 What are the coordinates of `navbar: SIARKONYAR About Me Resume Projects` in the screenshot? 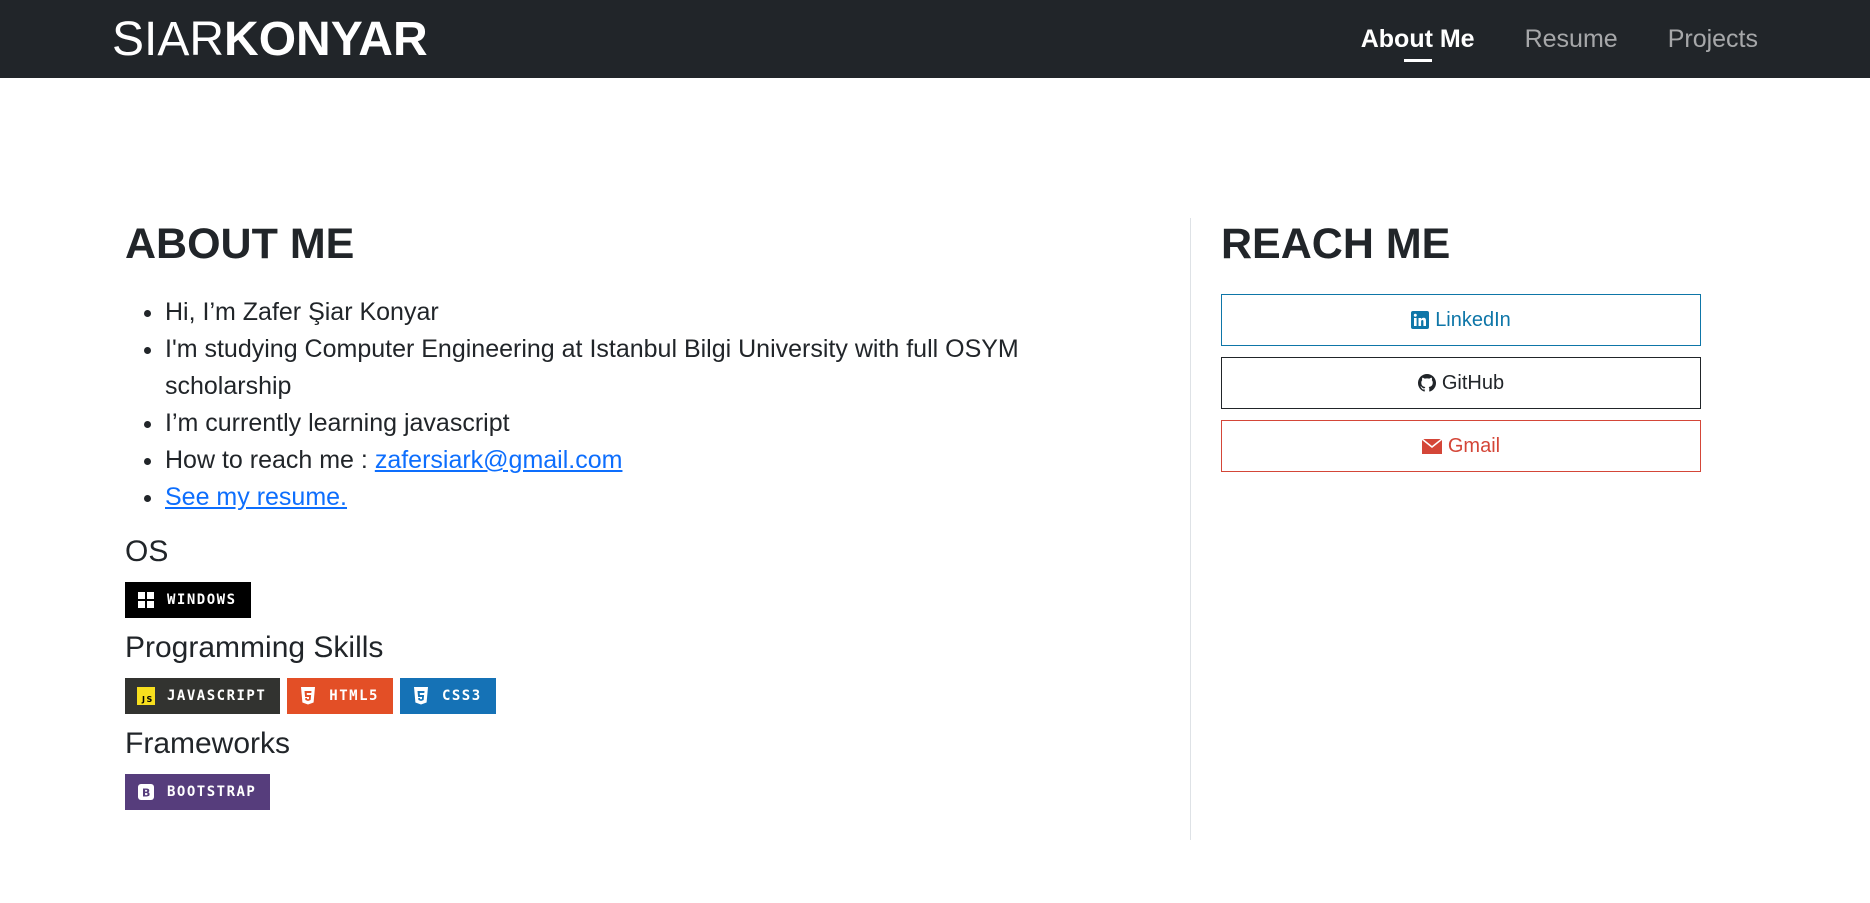 It's located at (935, 39).